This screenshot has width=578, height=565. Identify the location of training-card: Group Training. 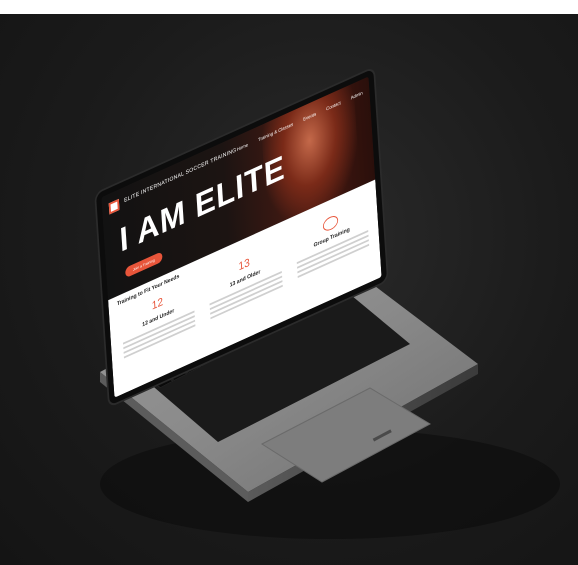
(333, 256).